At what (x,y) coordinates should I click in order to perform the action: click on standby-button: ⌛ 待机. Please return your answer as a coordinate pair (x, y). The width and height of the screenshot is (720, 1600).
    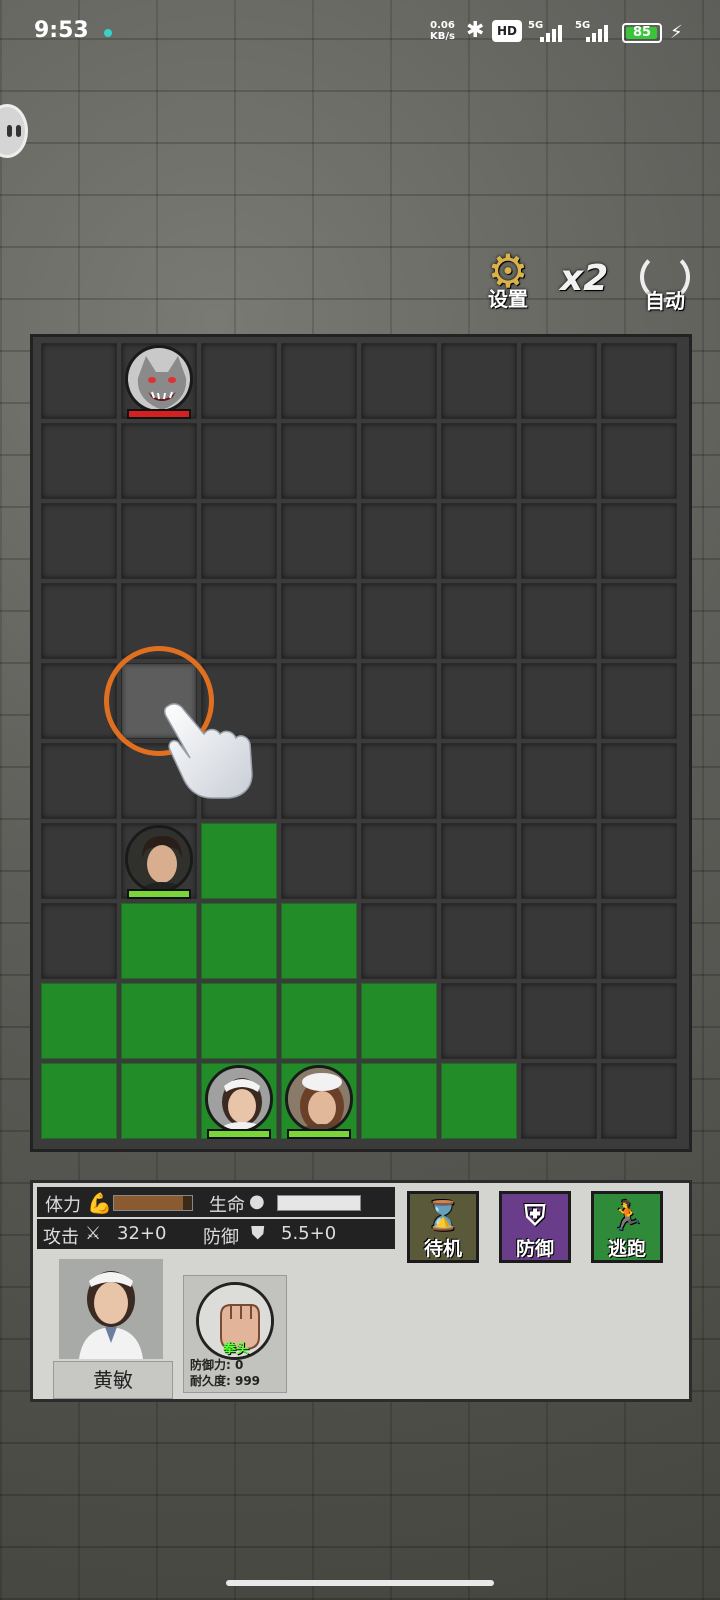
    Looking at the image, I should click on (443, 1227).